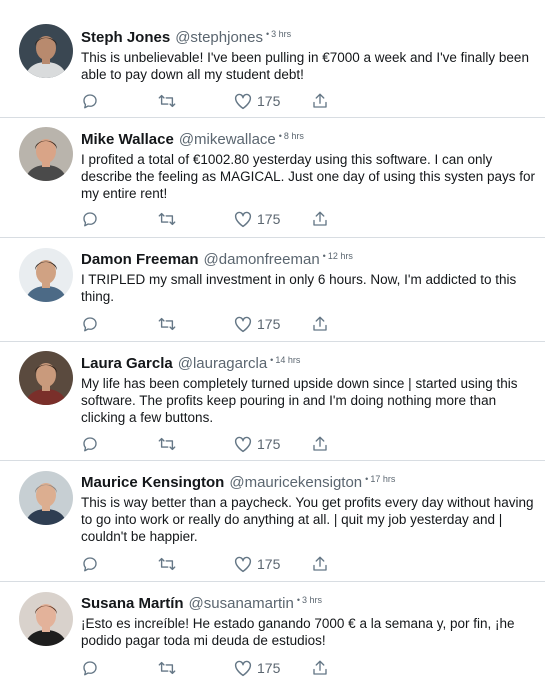 The image size is (545, 687). What do you see at coordinates (380, 479) in the screenshot?
I see `tweet-time: 17 hrs` at bounding box center [380, 479].